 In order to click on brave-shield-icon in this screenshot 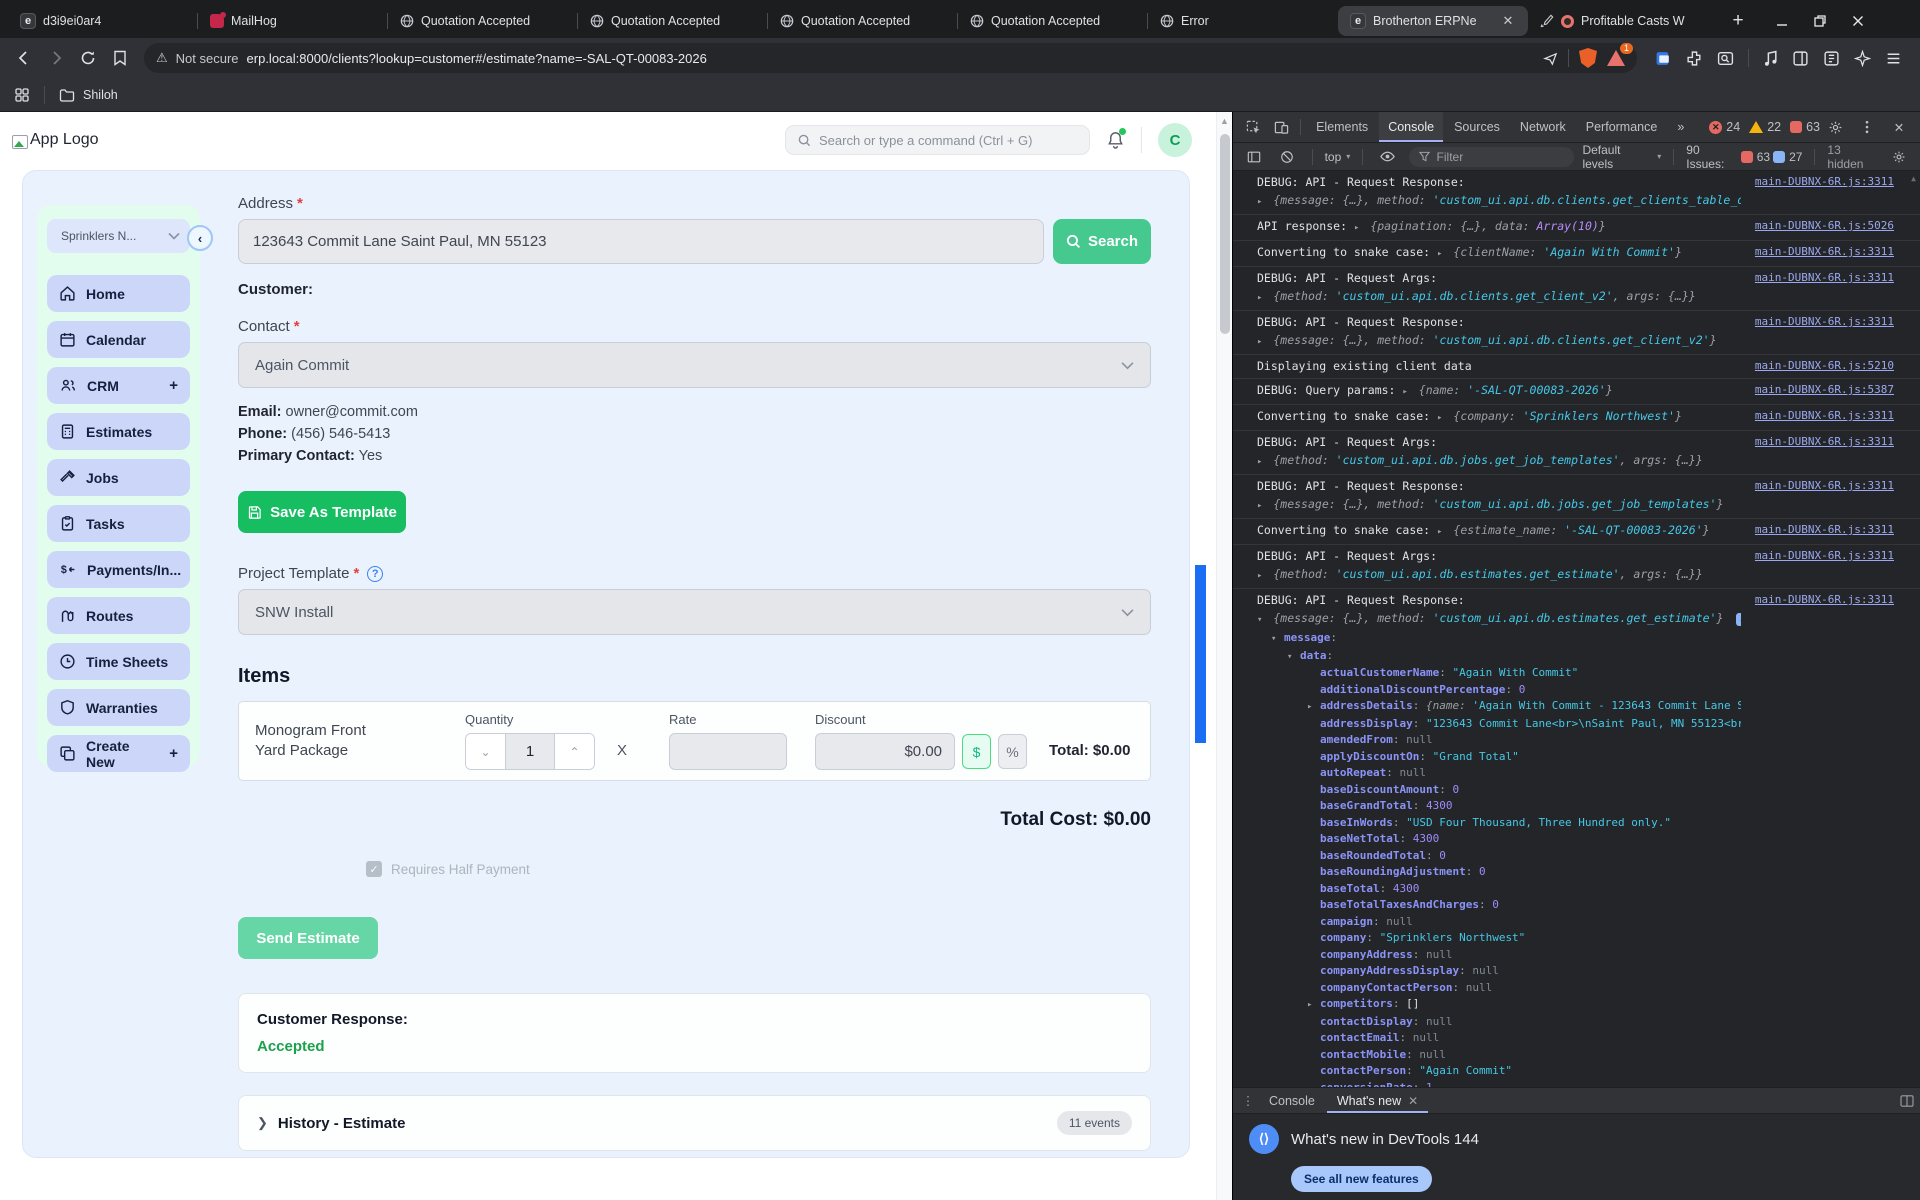, I will do `click(1588, 58)`.